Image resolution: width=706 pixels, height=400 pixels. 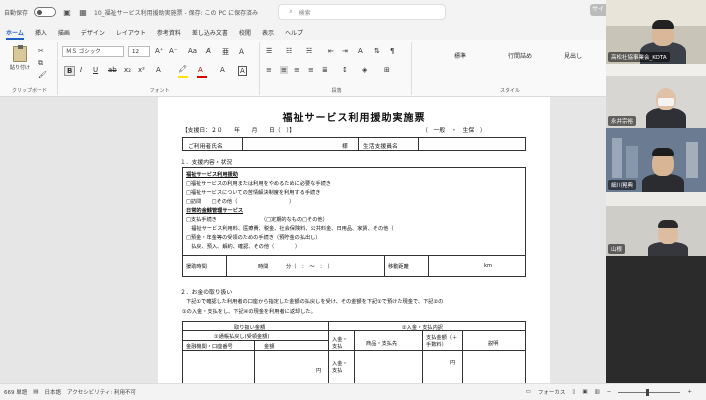 I want to click on clipboard-group-label: クリップボード, so click(x=29, y=91).